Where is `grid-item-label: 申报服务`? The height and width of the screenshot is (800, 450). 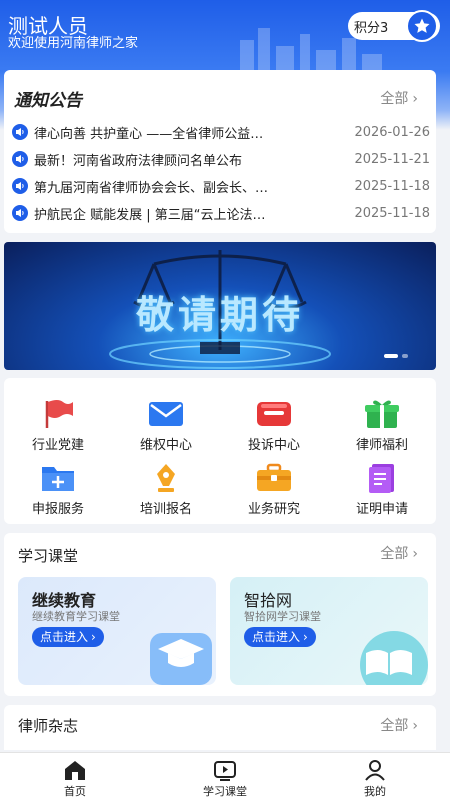 grid-item-label: 申报服务 is located at coordinates (57, 509).